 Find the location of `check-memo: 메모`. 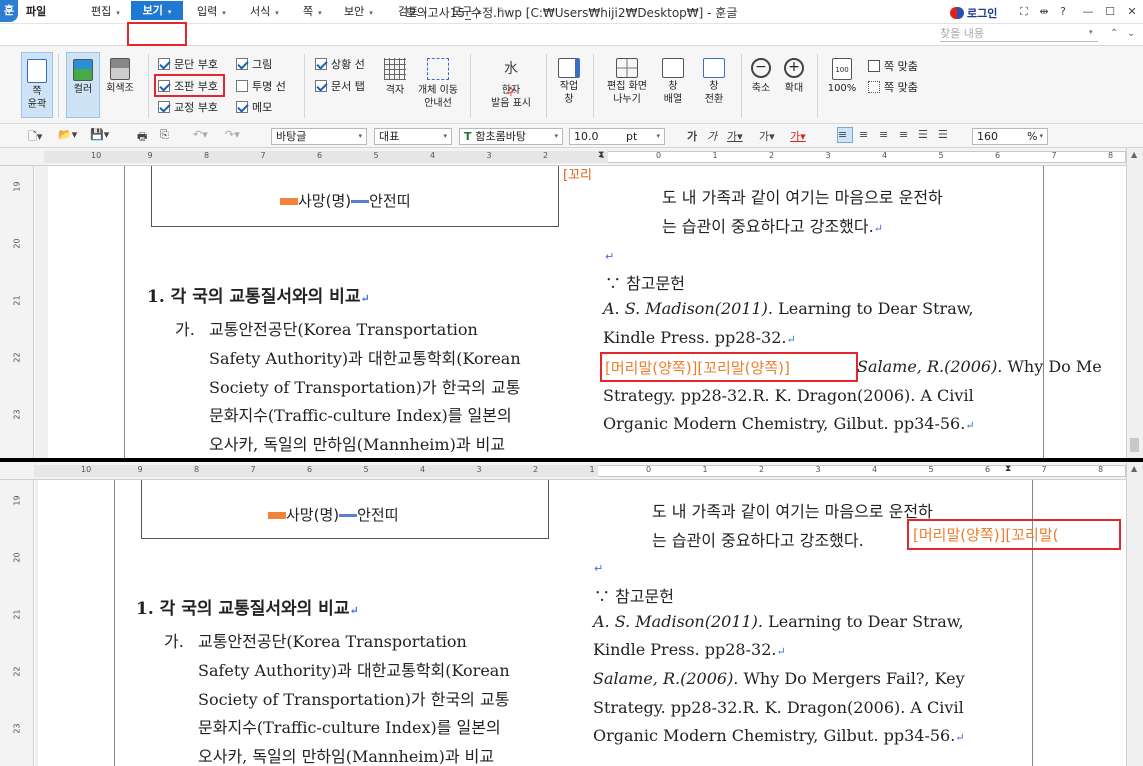

check-memo: 메모 is located at coordinates (254, 107).